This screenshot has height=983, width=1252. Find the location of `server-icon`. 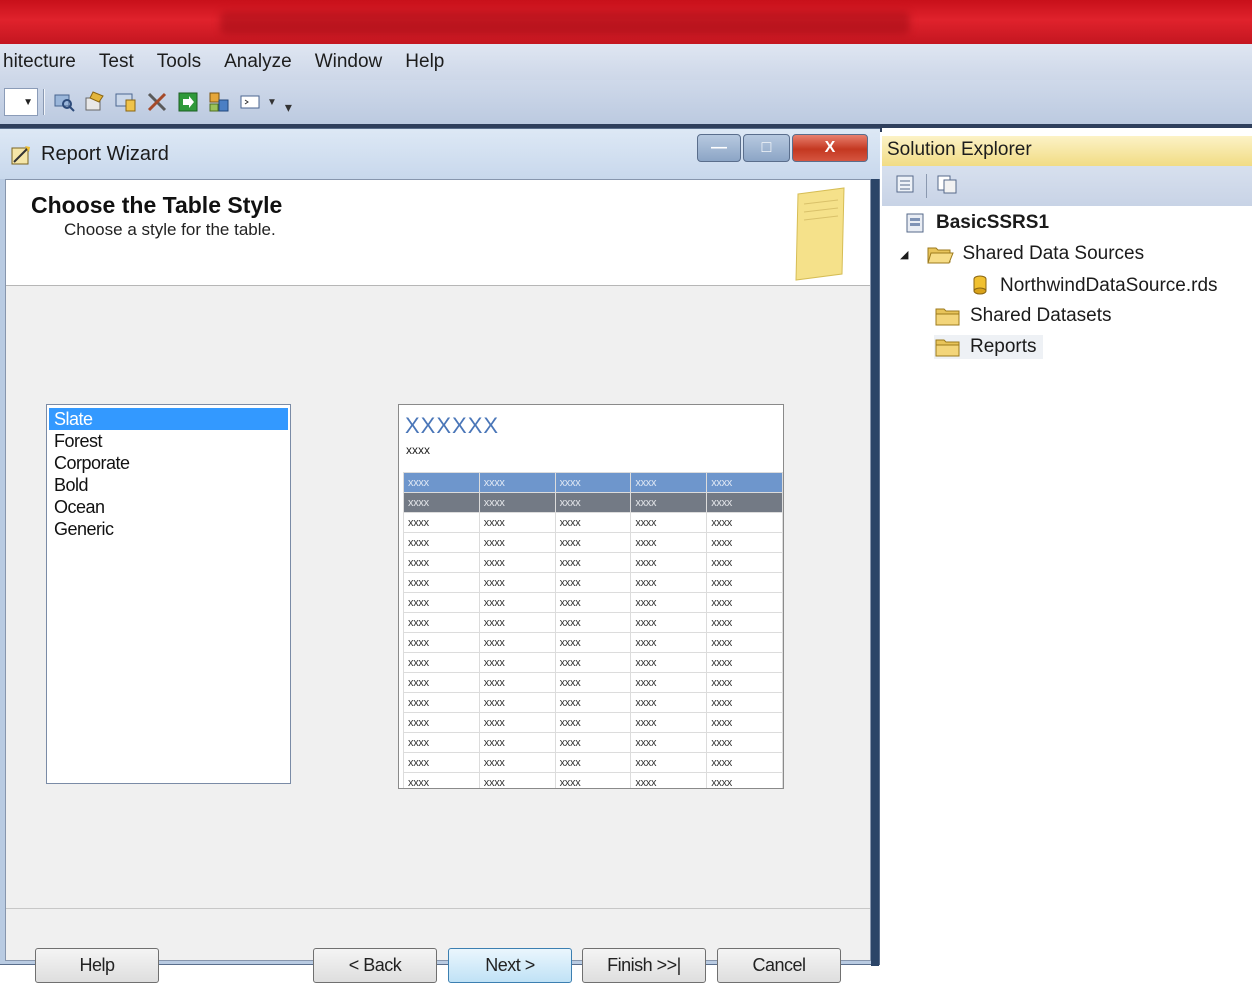

server-icon is located at coordinates (126, 102).